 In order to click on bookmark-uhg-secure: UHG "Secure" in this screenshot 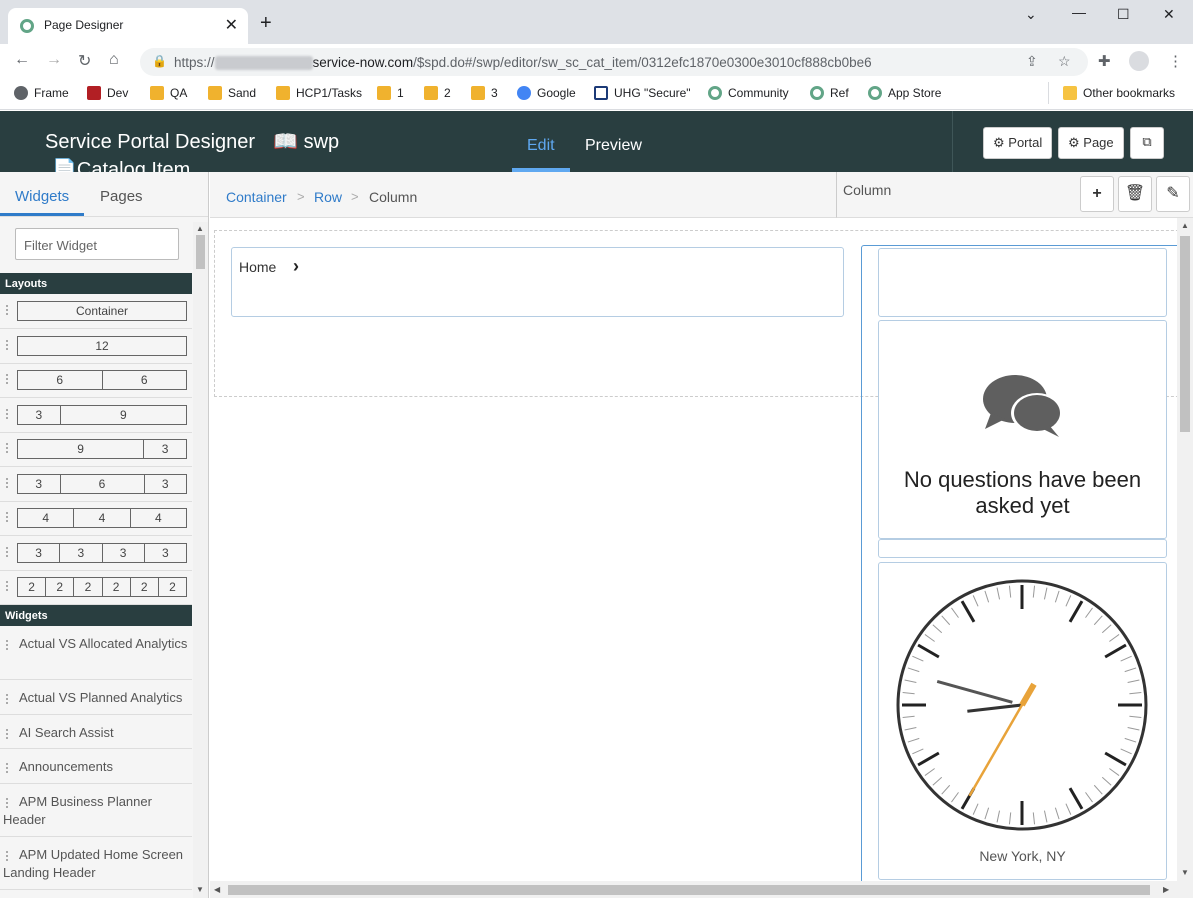, I will do `click(642, 93)`.